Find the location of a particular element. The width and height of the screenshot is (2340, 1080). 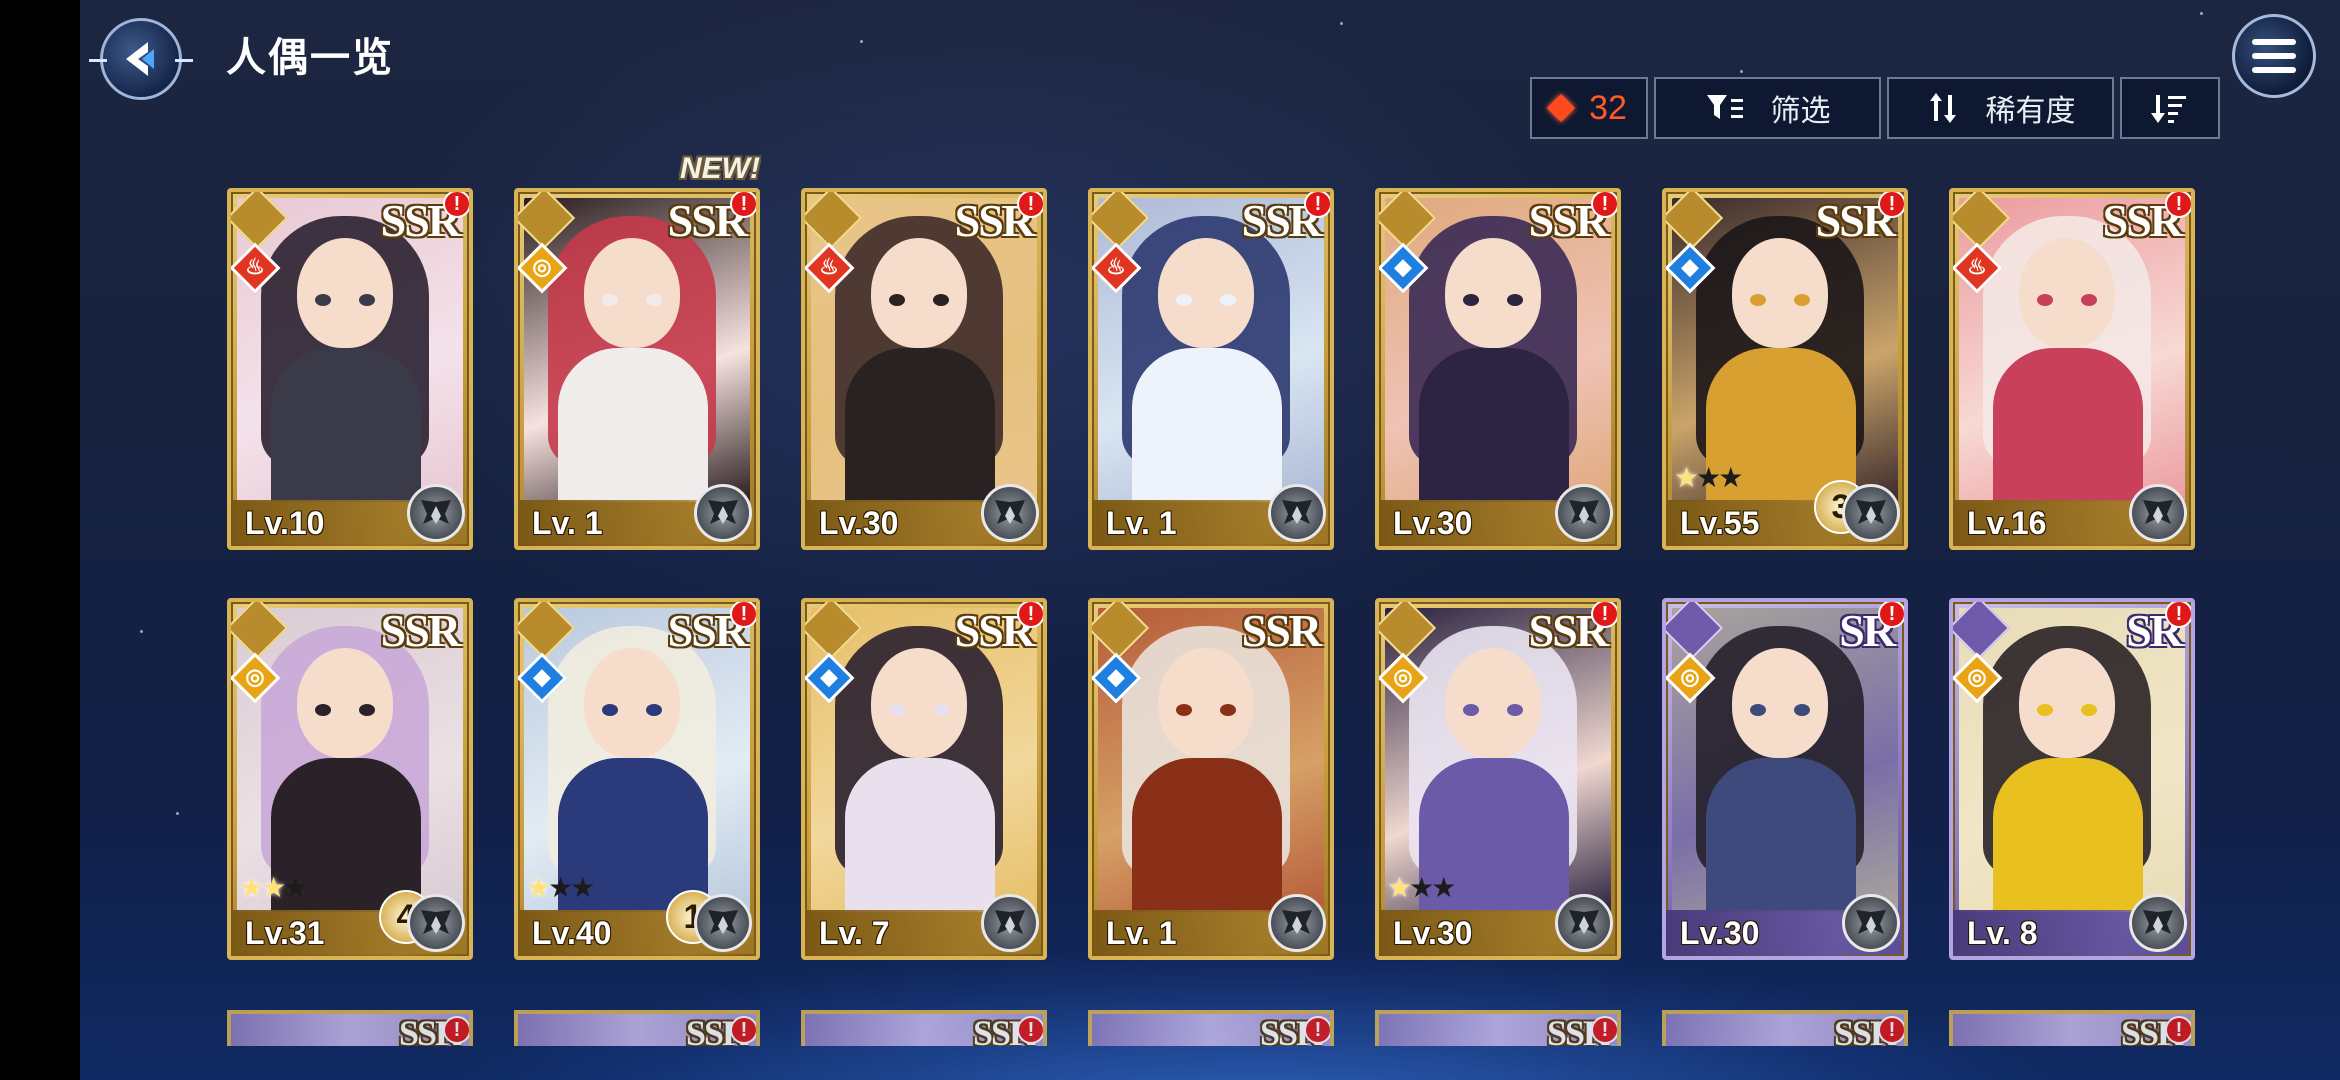

doll-card: ♨ SSR! Lv.30 is located at coordinates (924, 369).